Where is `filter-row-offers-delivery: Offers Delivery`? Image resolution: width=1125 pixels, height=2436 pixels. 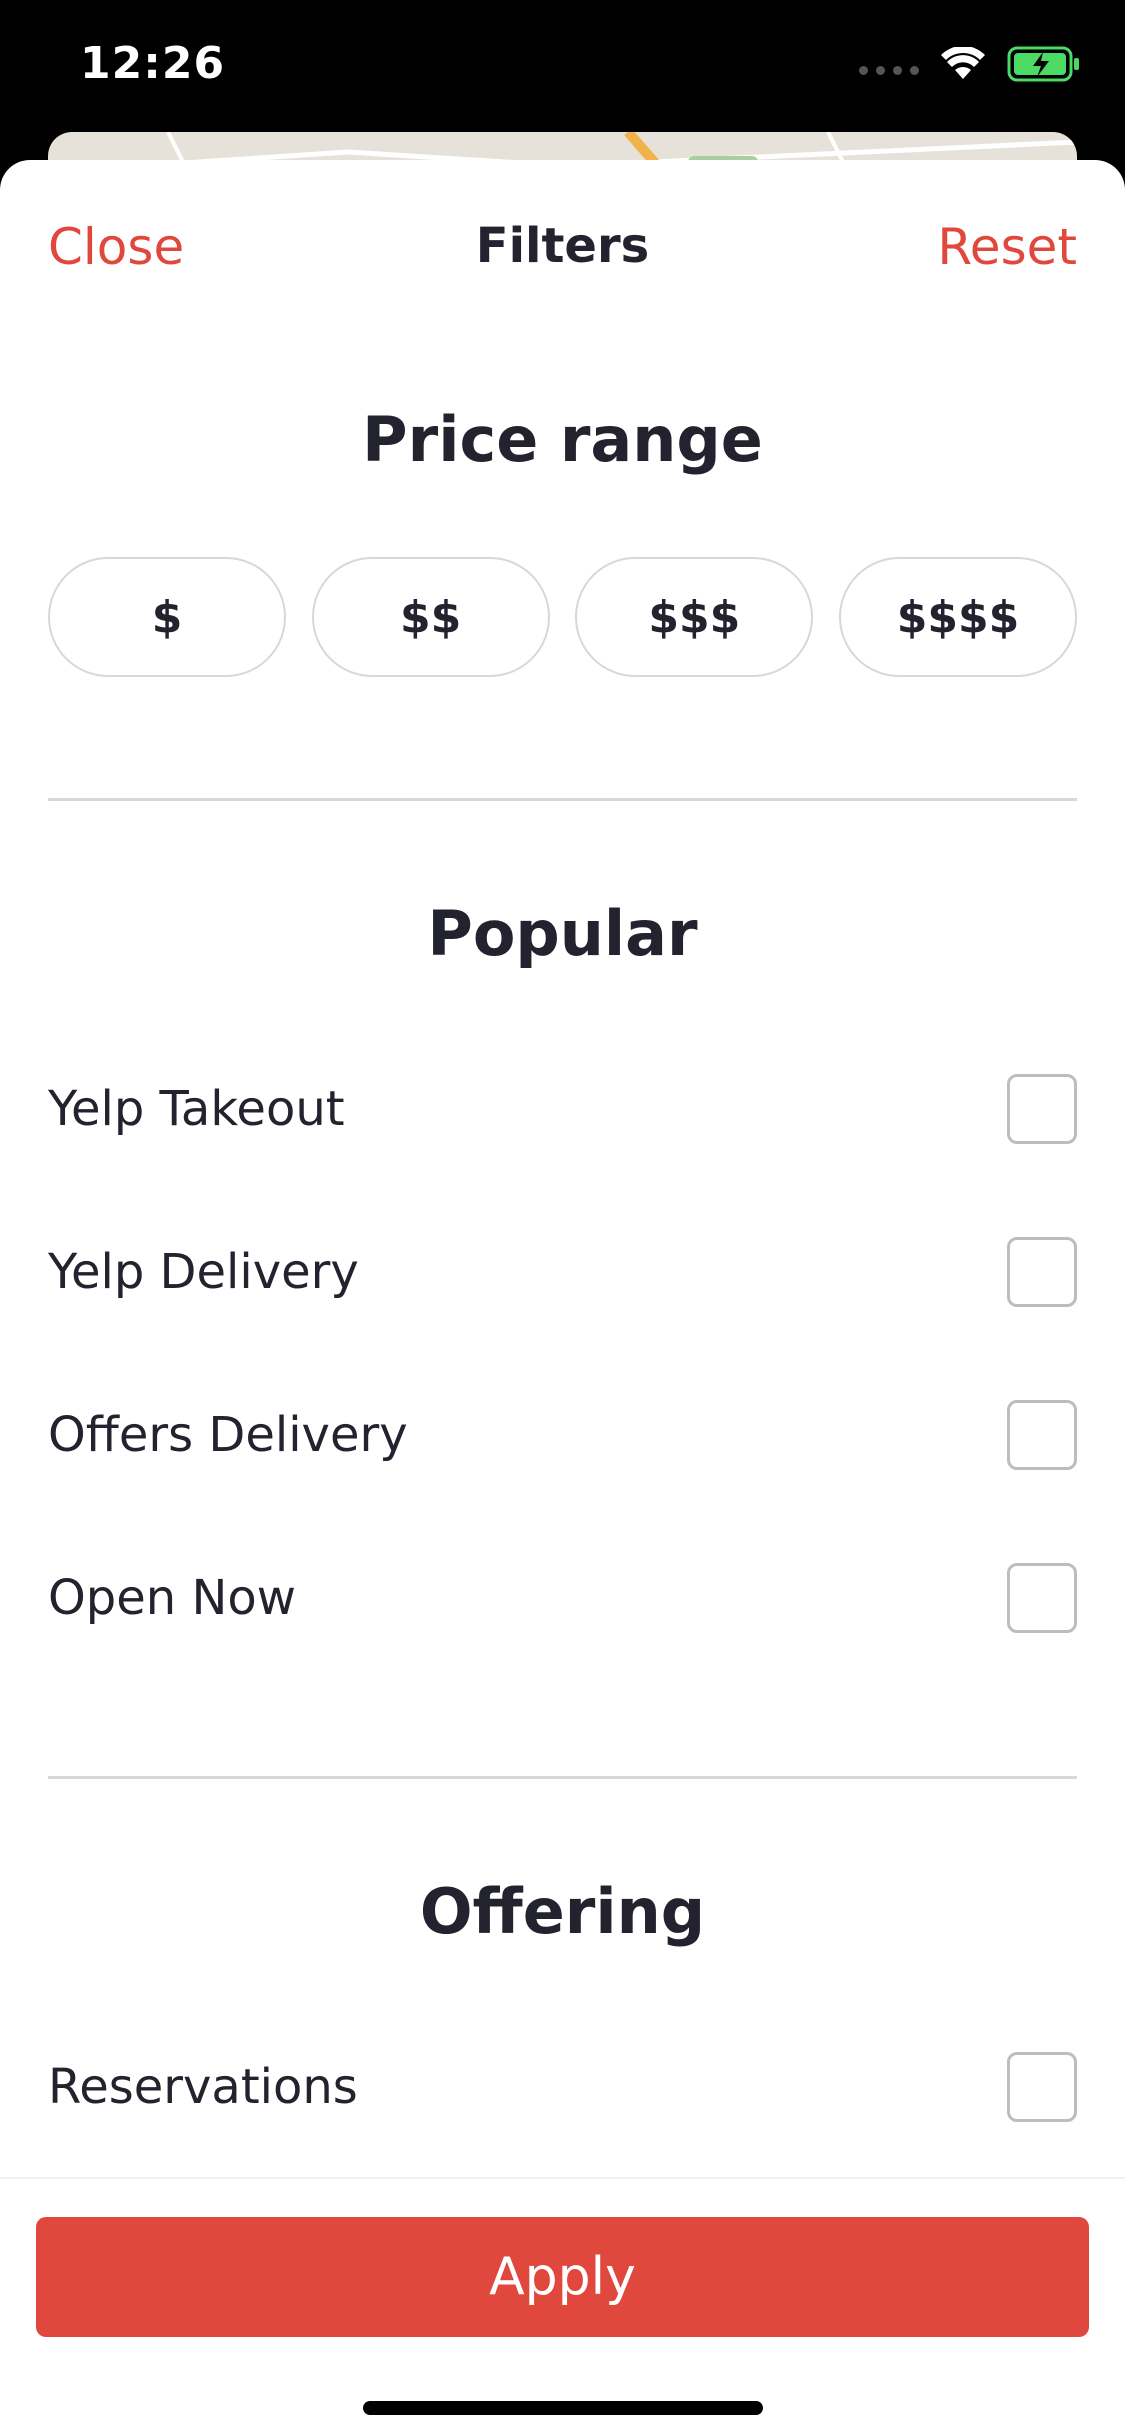
filter-row-offers-delivery: Offers Delivery is located at coordinates (562, 1435).